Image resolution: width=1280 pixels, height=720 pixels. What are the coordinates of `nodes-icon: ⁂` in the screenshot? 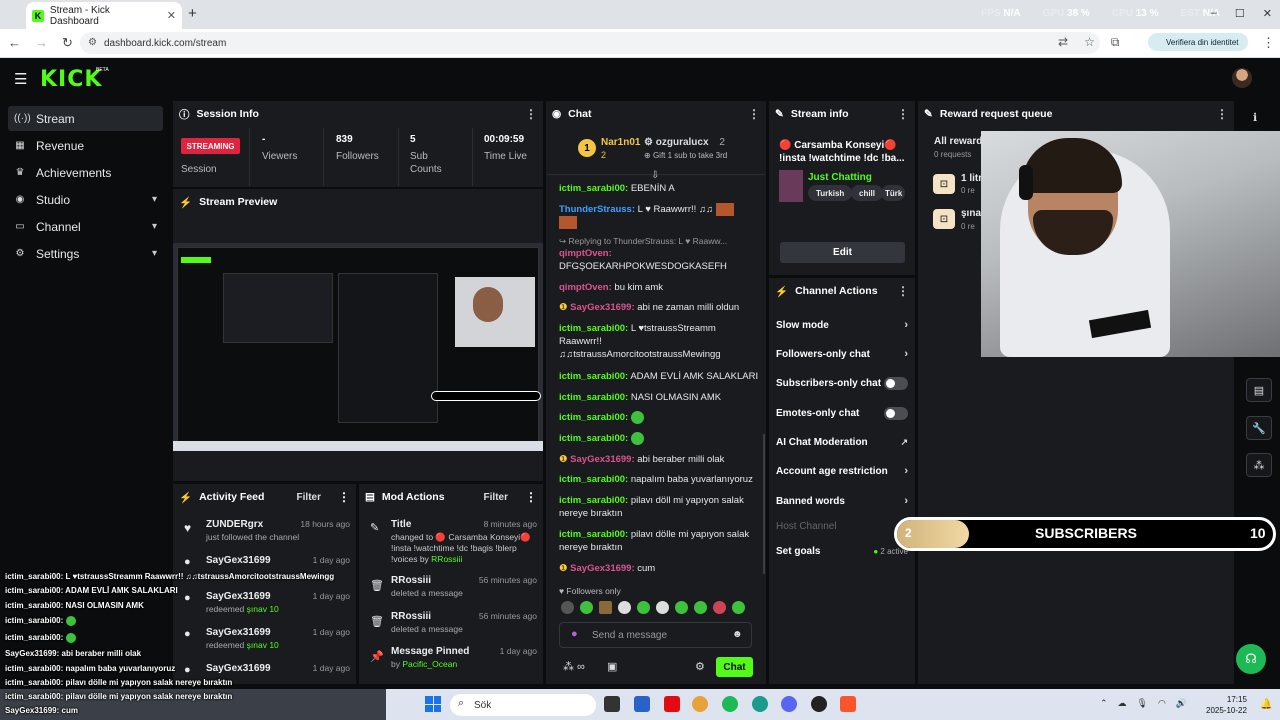 It's located at (1259, 465).